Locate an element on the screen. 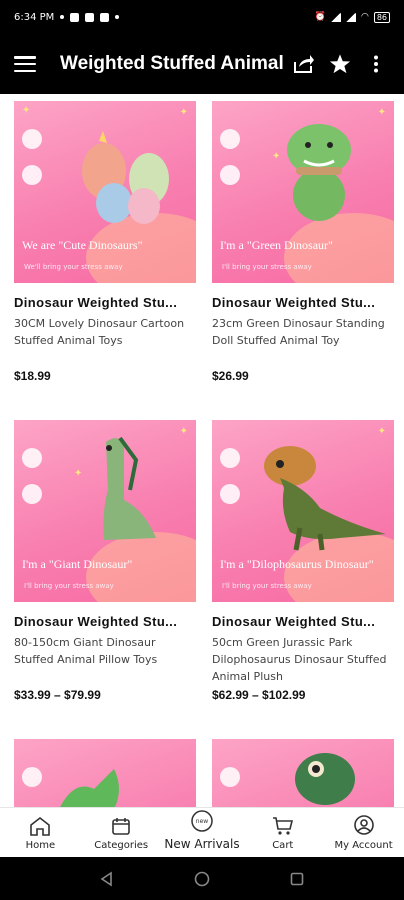 The width and height of the screenshot is (404, 900). signal-2-icon is located at coordinates (350, 17).